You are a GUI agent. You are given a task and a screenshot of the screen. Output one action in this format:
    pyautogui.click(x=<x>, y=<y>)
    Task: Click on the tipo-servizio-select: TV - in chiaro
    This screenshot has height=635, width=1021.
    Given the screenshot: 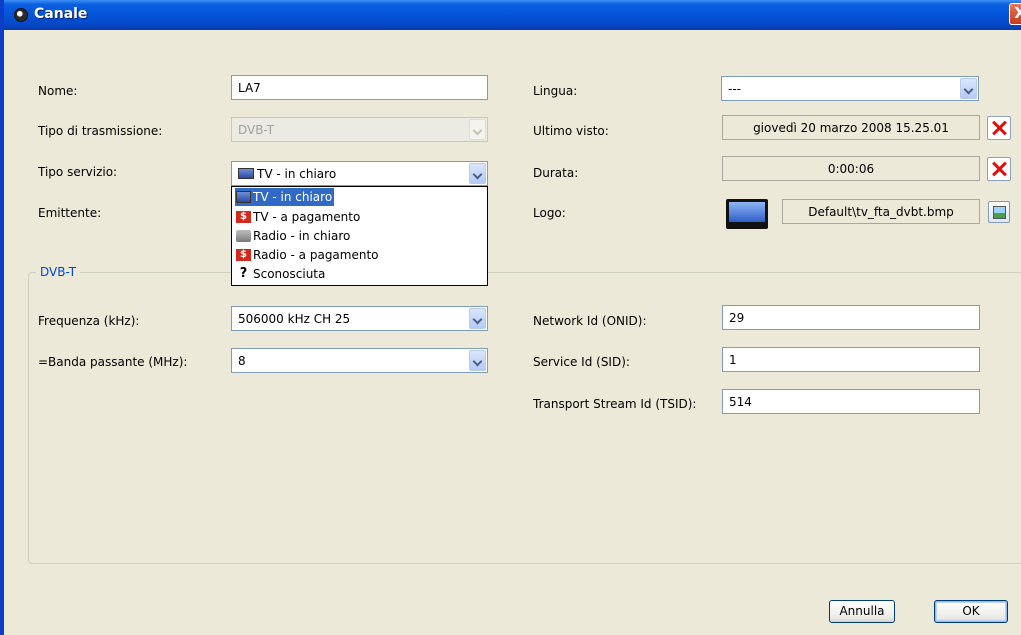 What is the action you would take?
    pyautogui.click(x=359, y=173)
    